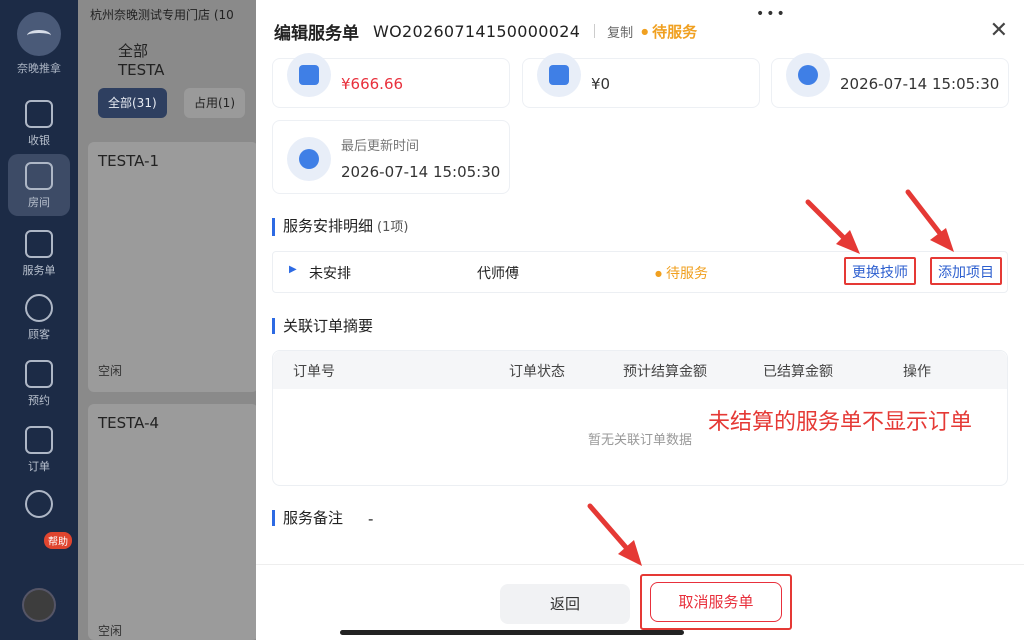 Image resolution: width=1024 pixels, height=640 pixels. I want to click on nav-label: 房间, so click(39, 202).